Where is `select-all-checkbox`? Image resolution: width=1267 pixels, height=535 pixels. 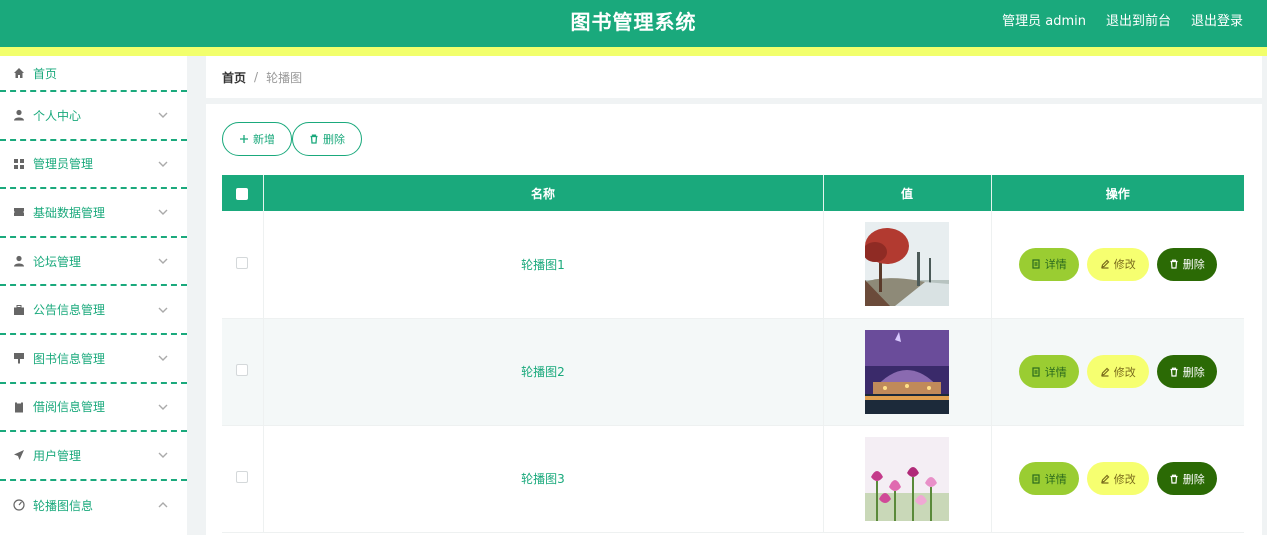 select-all-checkbox is located at coordinates (242, 193).